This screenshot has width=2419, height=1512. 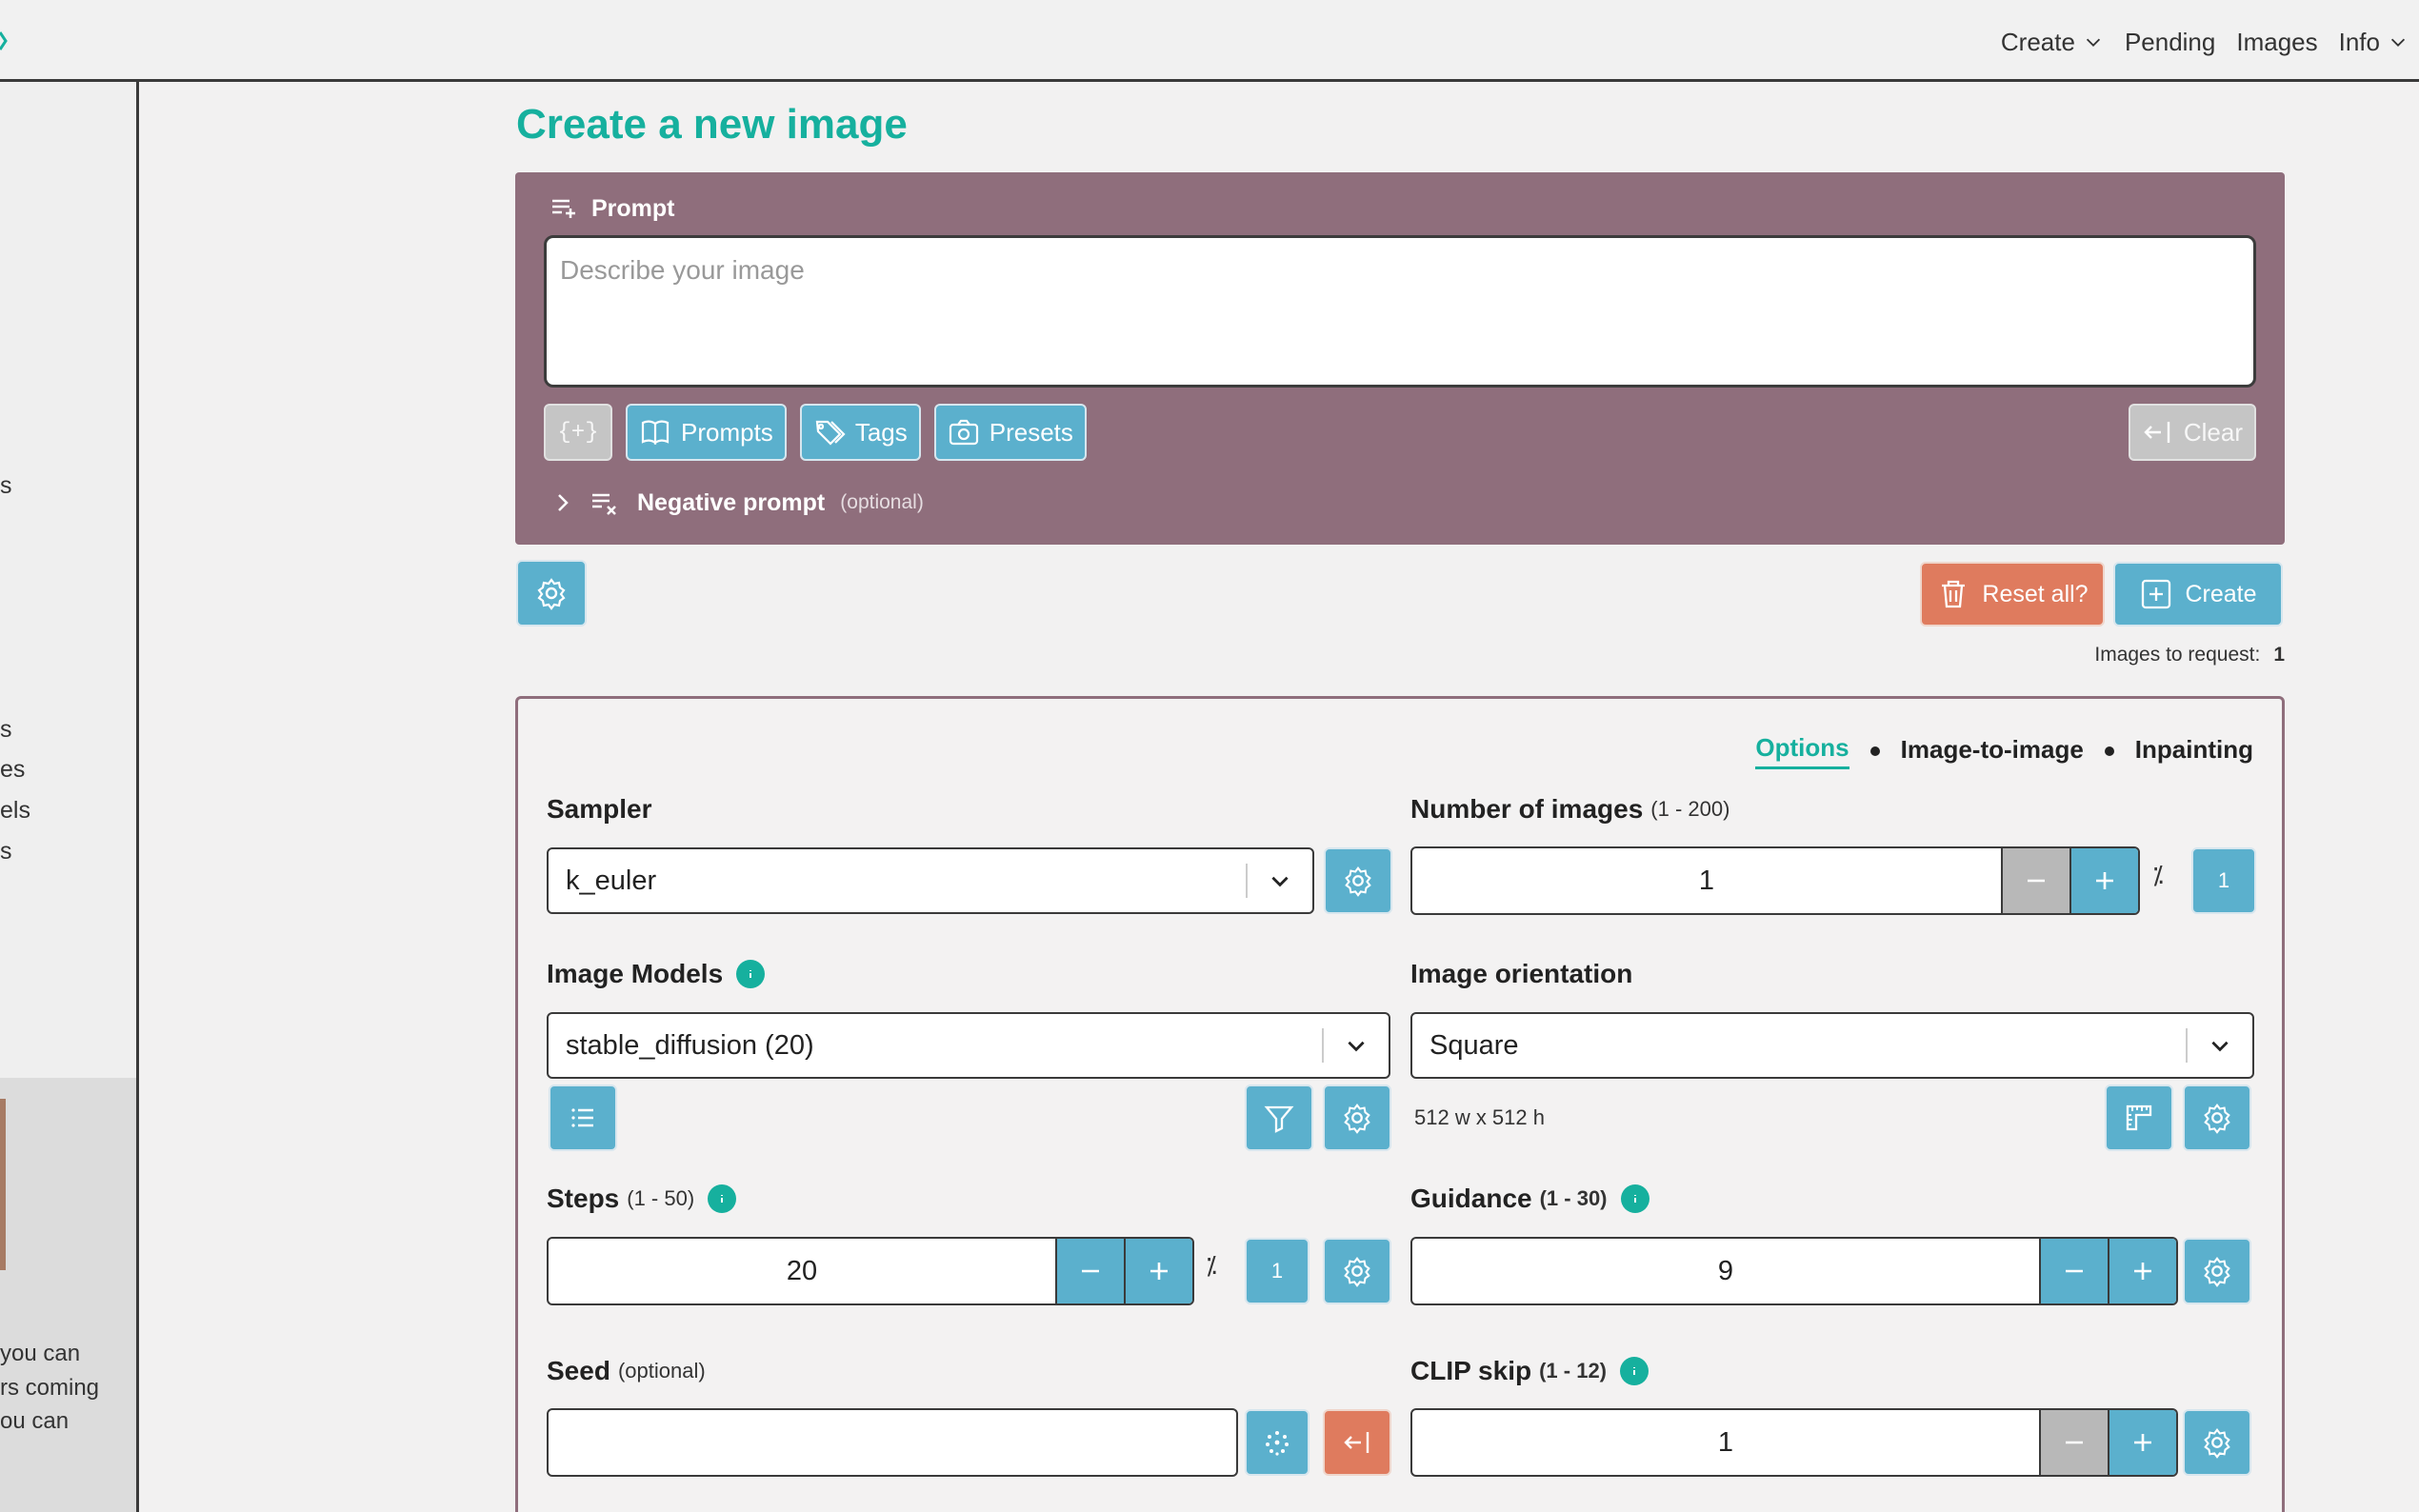 What do you see at coordinates (860, 432) in the screenshot?
I see `tags-button: Tags` at bounding box center [860, 432].